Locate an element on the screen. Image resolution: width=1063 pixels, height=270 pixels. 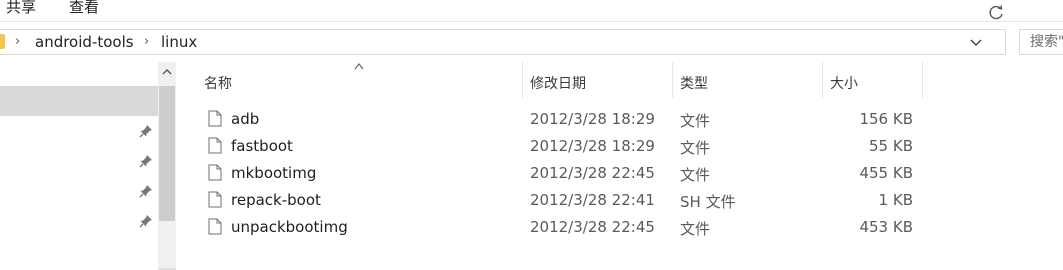
file-row: repack-boot 2012/3/28 22:41 SH 文件 1 KB is located at coordinates (556, 200).